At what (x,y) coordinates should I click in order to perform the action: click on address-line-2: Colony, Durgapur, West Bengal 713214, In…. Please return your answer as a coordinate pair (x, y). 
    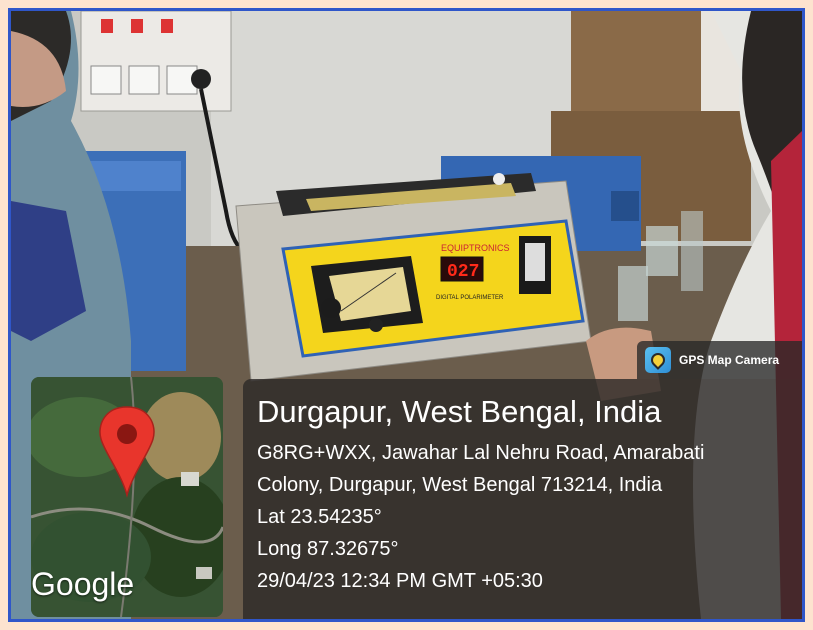
    Looking at the image, I should click on (460, 485).